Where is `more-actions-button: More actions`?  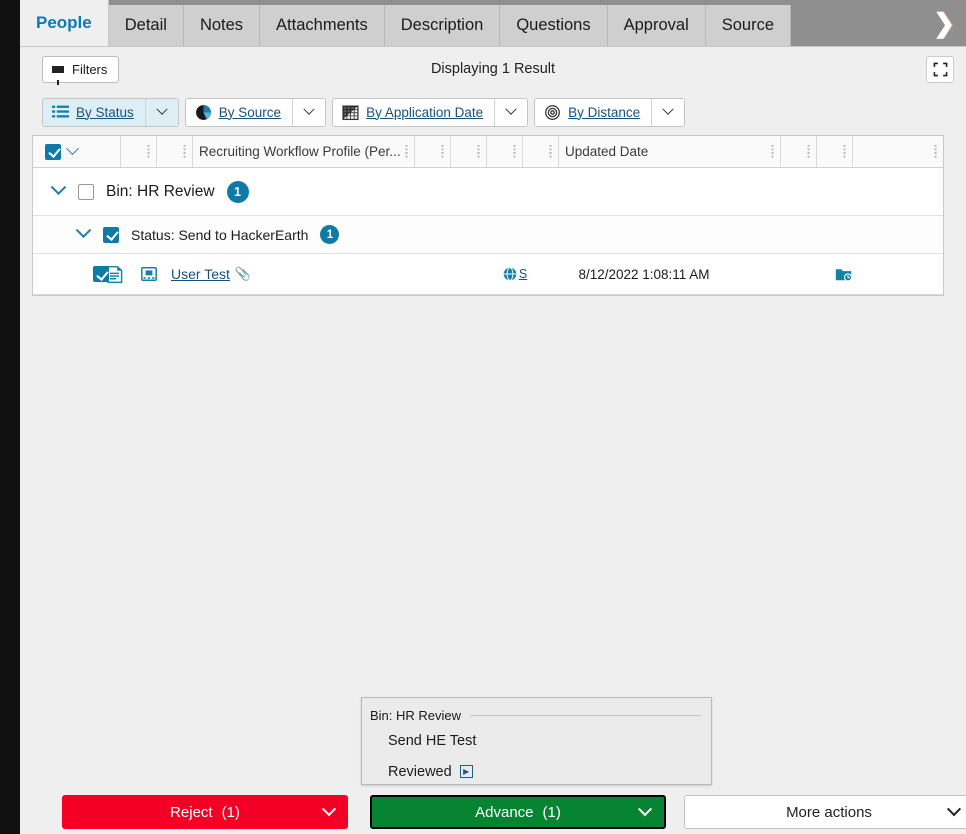
more-actions-button: More actions is located at coordinates (825, 812).